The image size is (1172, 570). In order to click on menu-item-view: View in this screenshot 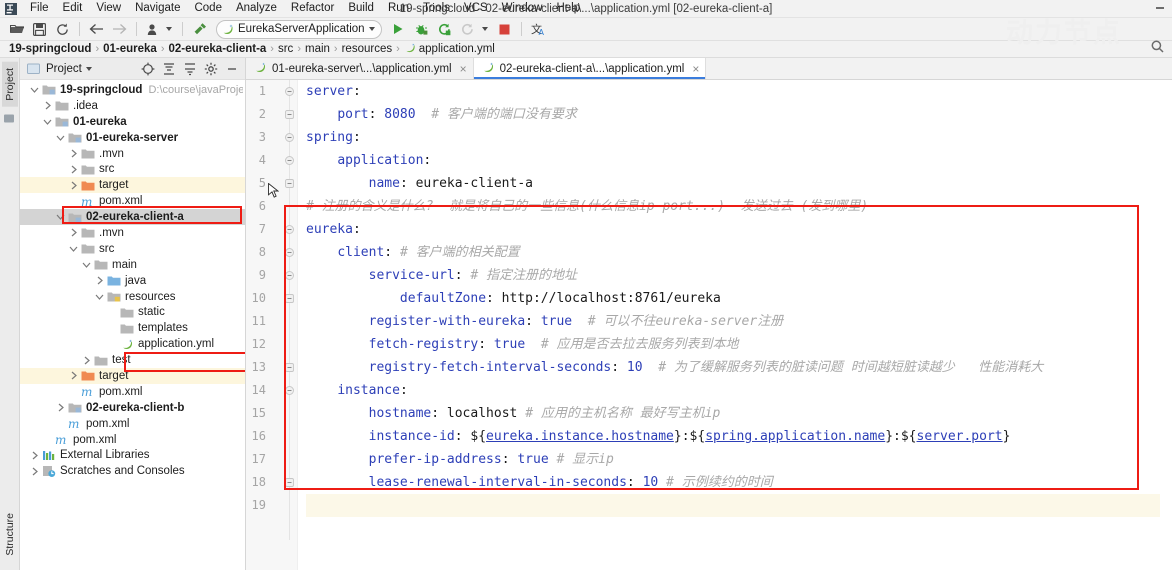, I will do `click(108, 8)`.